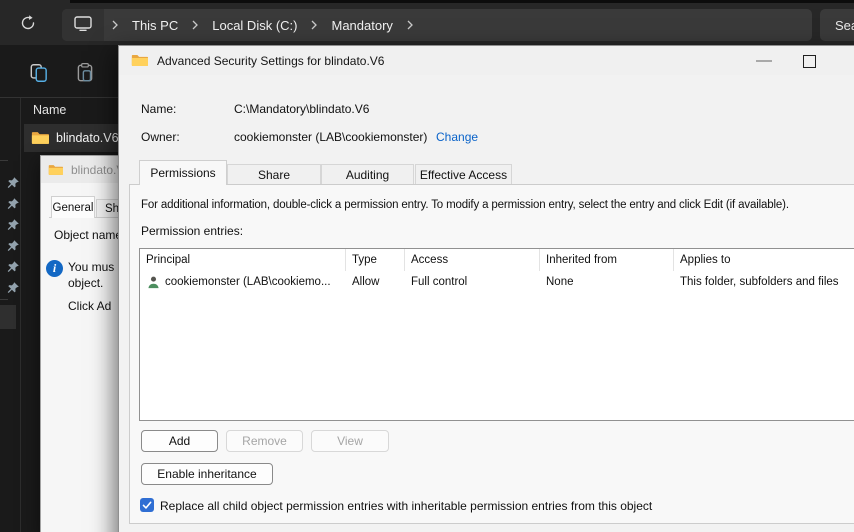 The image size is (854, 532). What do you see at coordinates (302, 109) in the screenshot?
I see `name-value: C:\Mandatory\blindato.V6` at bounding box center [302, 109].